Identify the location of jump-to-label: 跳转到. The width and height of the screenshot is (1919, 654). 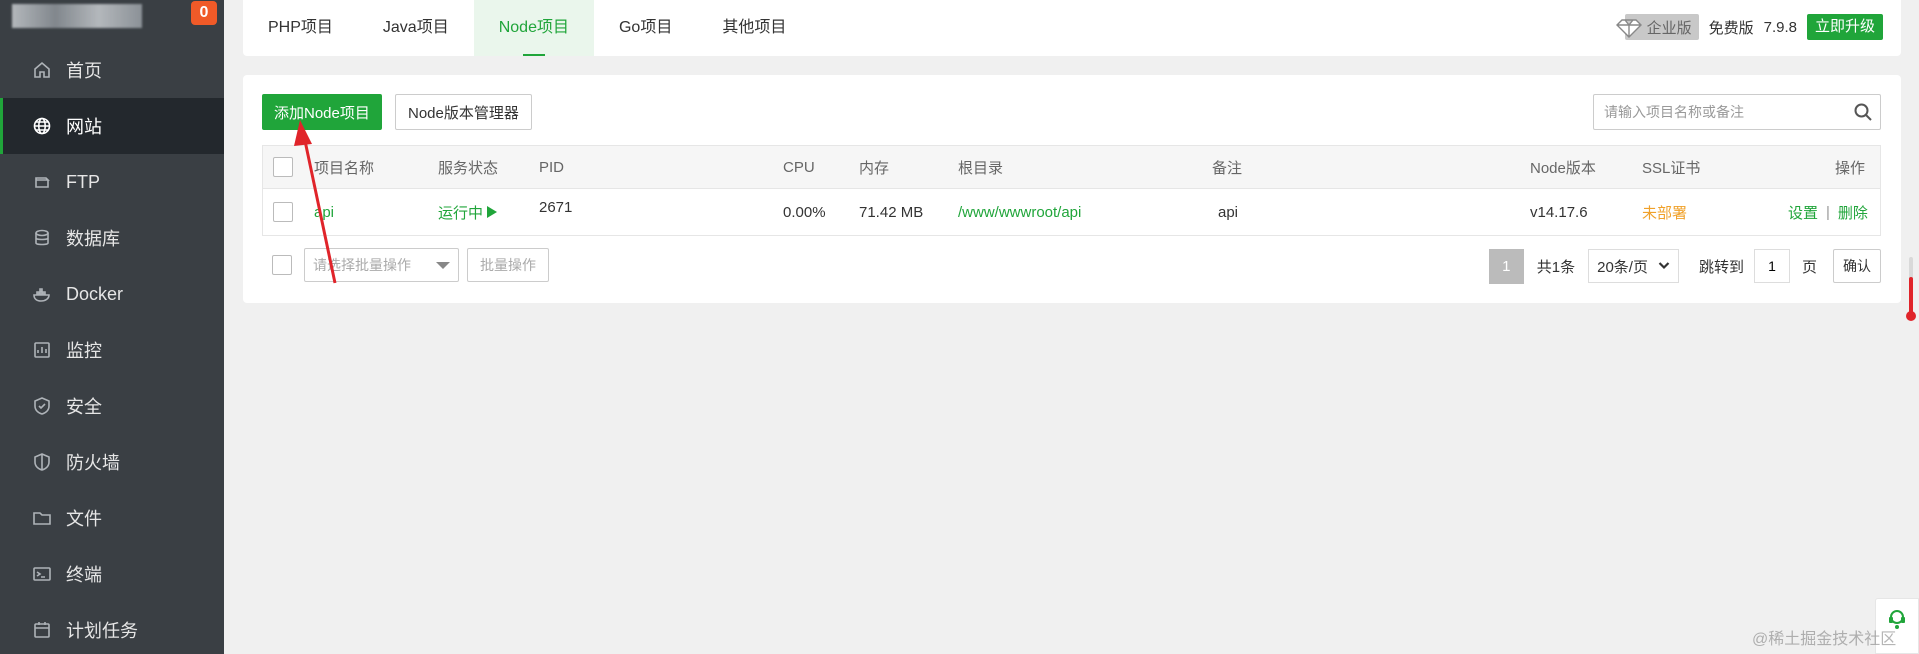
(1721, 267).